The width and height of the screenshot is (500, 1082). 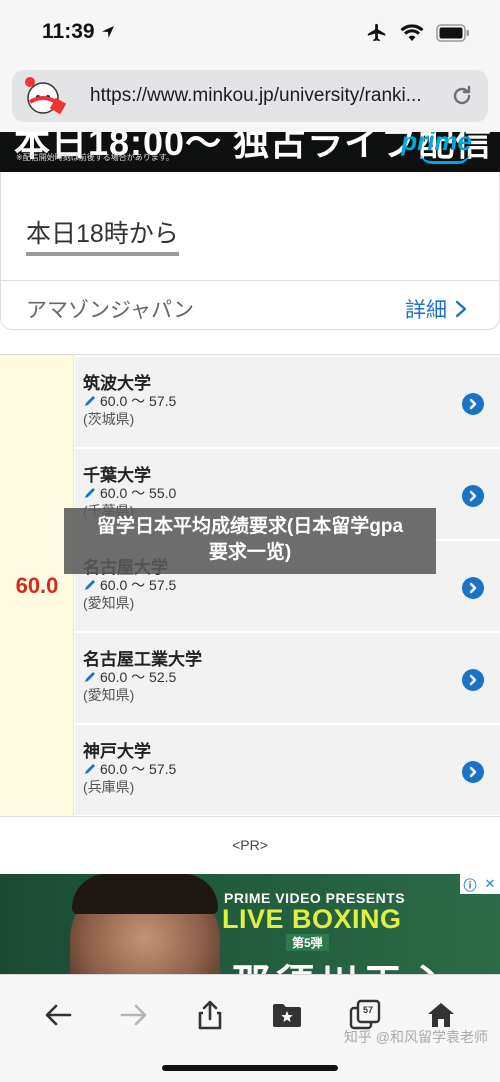 What do you see at coordinates (138, 493) in the screenshot?
I see `score-range-text: 60.0 〜 55.0` at bounding box center [138, 493].